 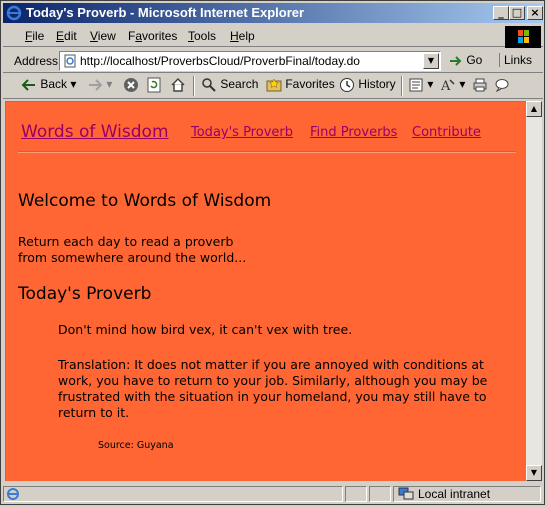 What do you see at coordinates (126, 241) in the screenshot?
I see `intro-line-1: Return each day to read a proverb` at bounding box center [126, 241].